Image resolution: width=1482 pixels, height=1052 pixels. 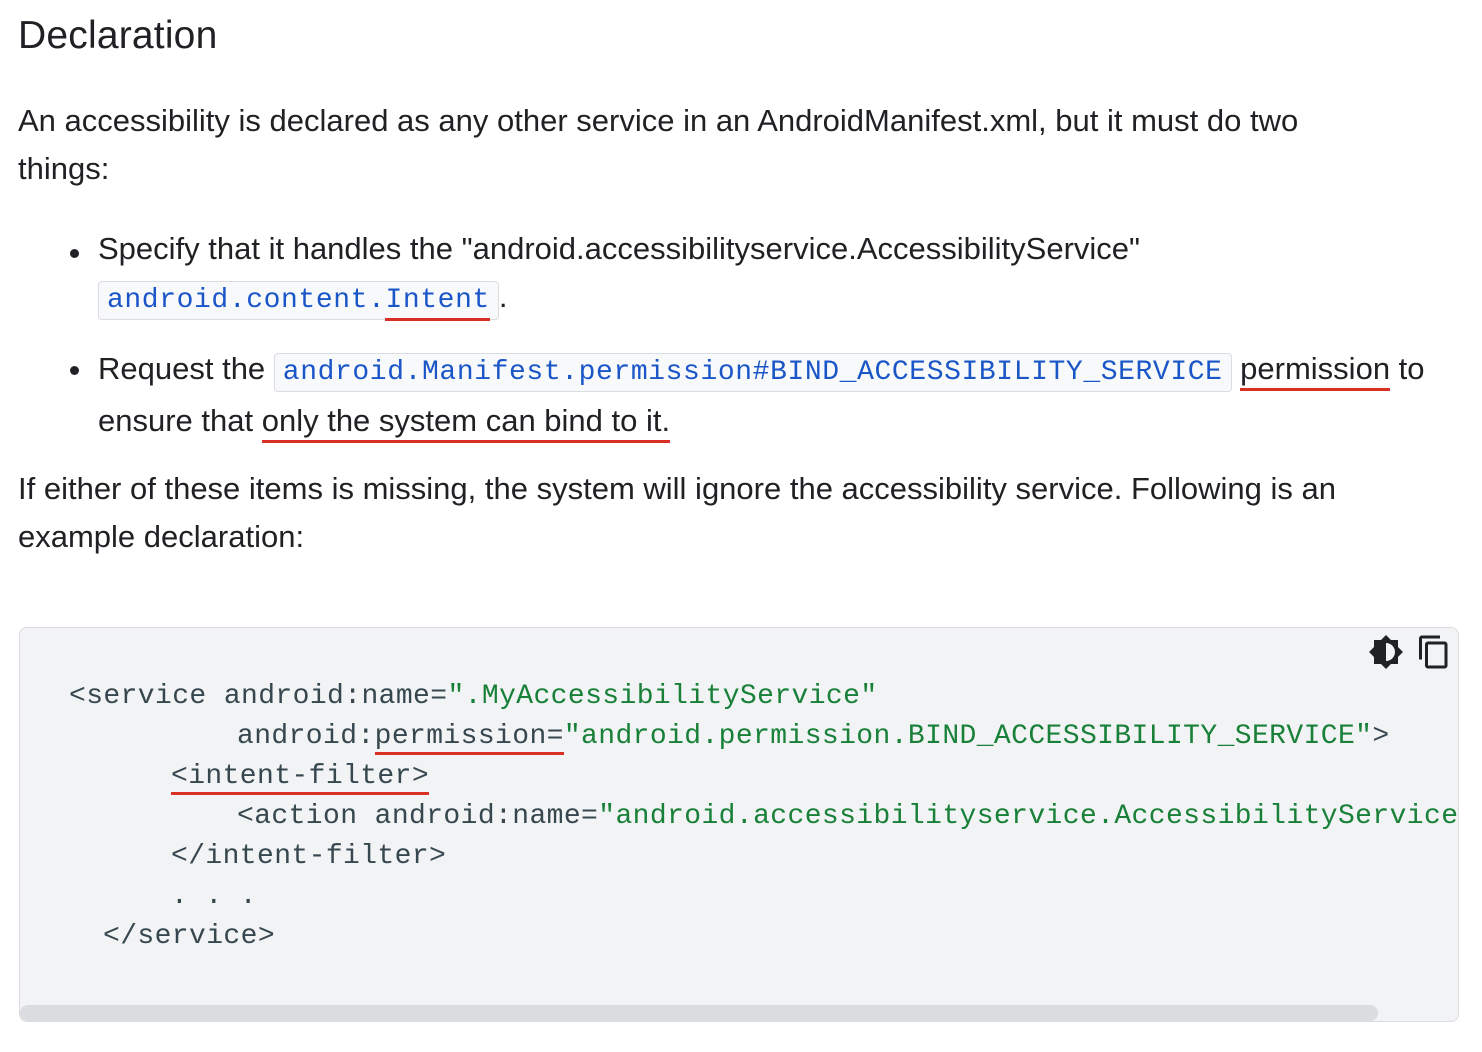 I want to click on intent-filter-highlight: <intent-filter>, so click(x=300, y=778).